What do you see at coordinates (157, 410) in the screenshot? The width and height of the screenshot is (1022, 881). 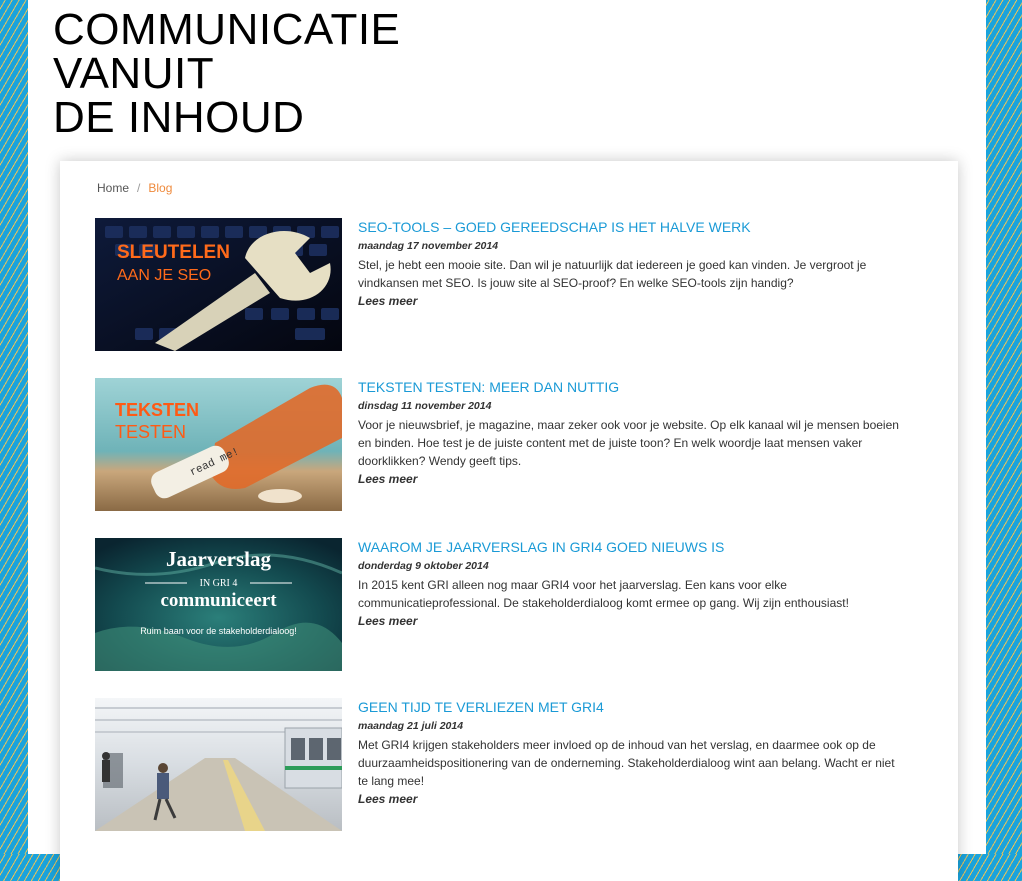 I see `thumb-text-teksten: TEKSTEN` at bounding box center [157, 410].